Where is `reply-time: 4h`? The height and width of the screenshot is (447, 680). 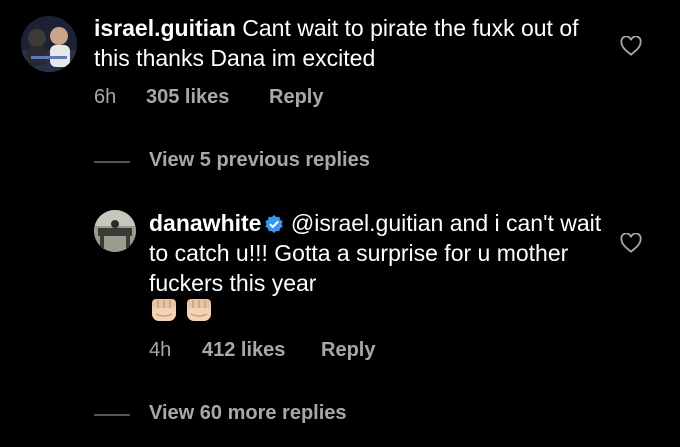 reply-time: 4h is located at coordinates (160, 350).